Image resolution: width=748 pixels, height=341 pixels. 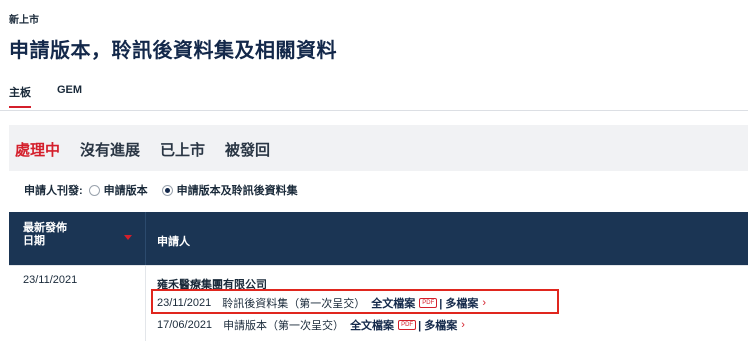 I want to click on status-tabs: 處理中 沒有進展 已上市 被發回, so click(x=142, y=149).